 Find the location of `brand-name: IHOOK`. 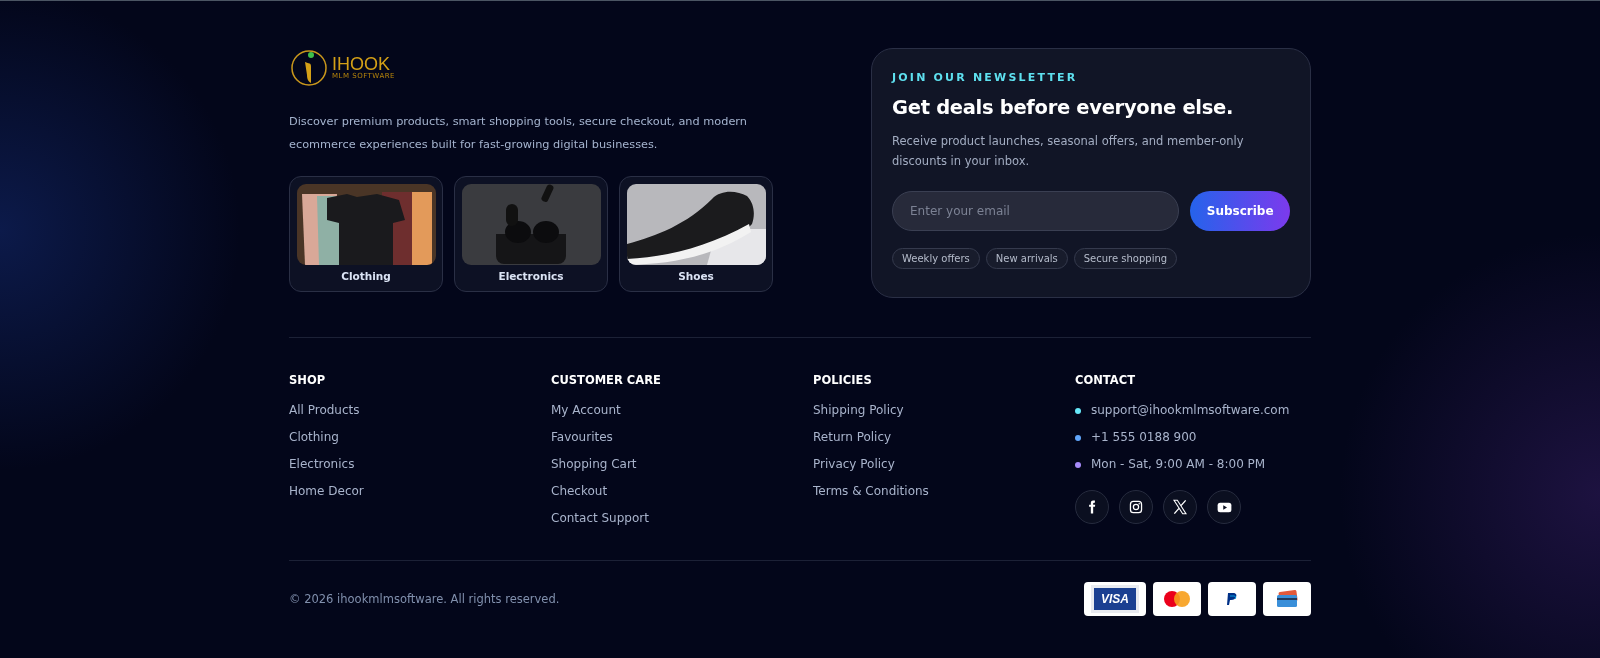

brand-name: IHOOK is located at coordinates (361, 64).